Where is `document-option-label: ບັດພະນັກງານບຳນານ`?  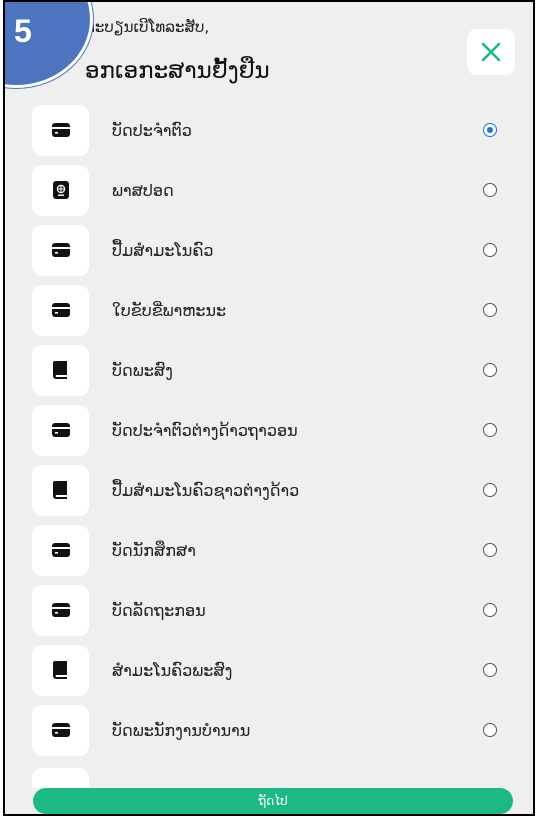 document-option-label: ບັດພະນັກງານບຳນານ is located at coordinates (181, 730).